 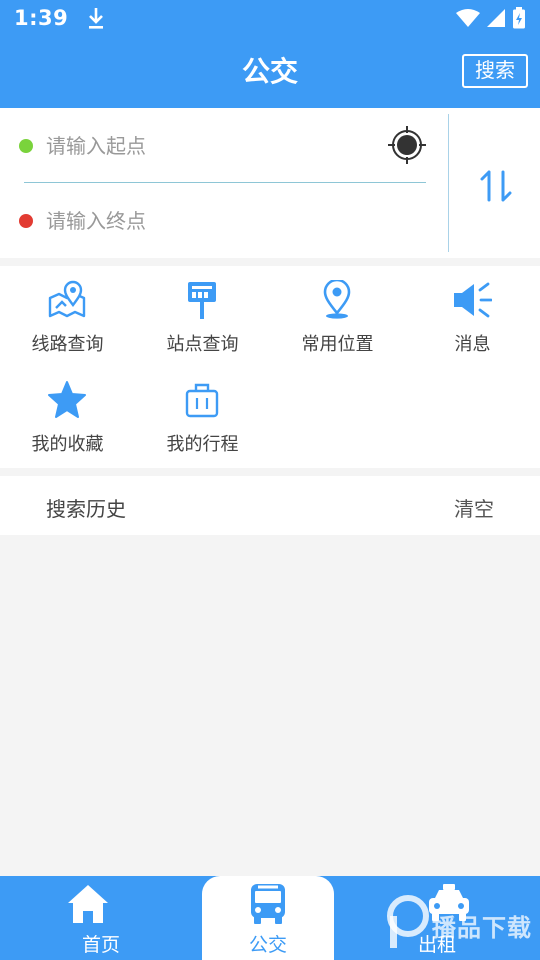 What do you see at coordinates (202, 444) in the screenshot?
I see `shortcut-label: 我的行程` at bounding box center [202, 444].